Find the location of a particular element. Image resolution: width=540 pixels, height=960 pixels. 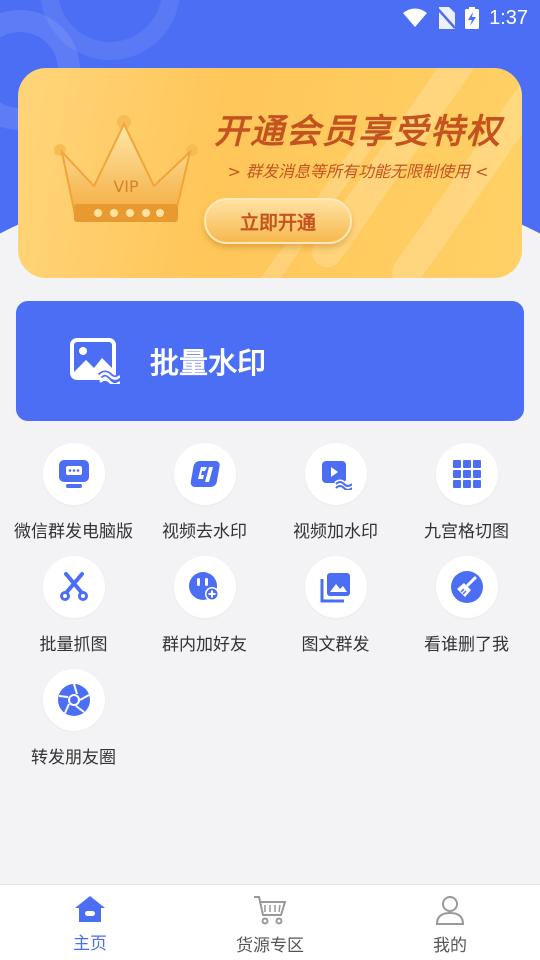

tool-label: 图文群发 is located at coordinates (335, 645).